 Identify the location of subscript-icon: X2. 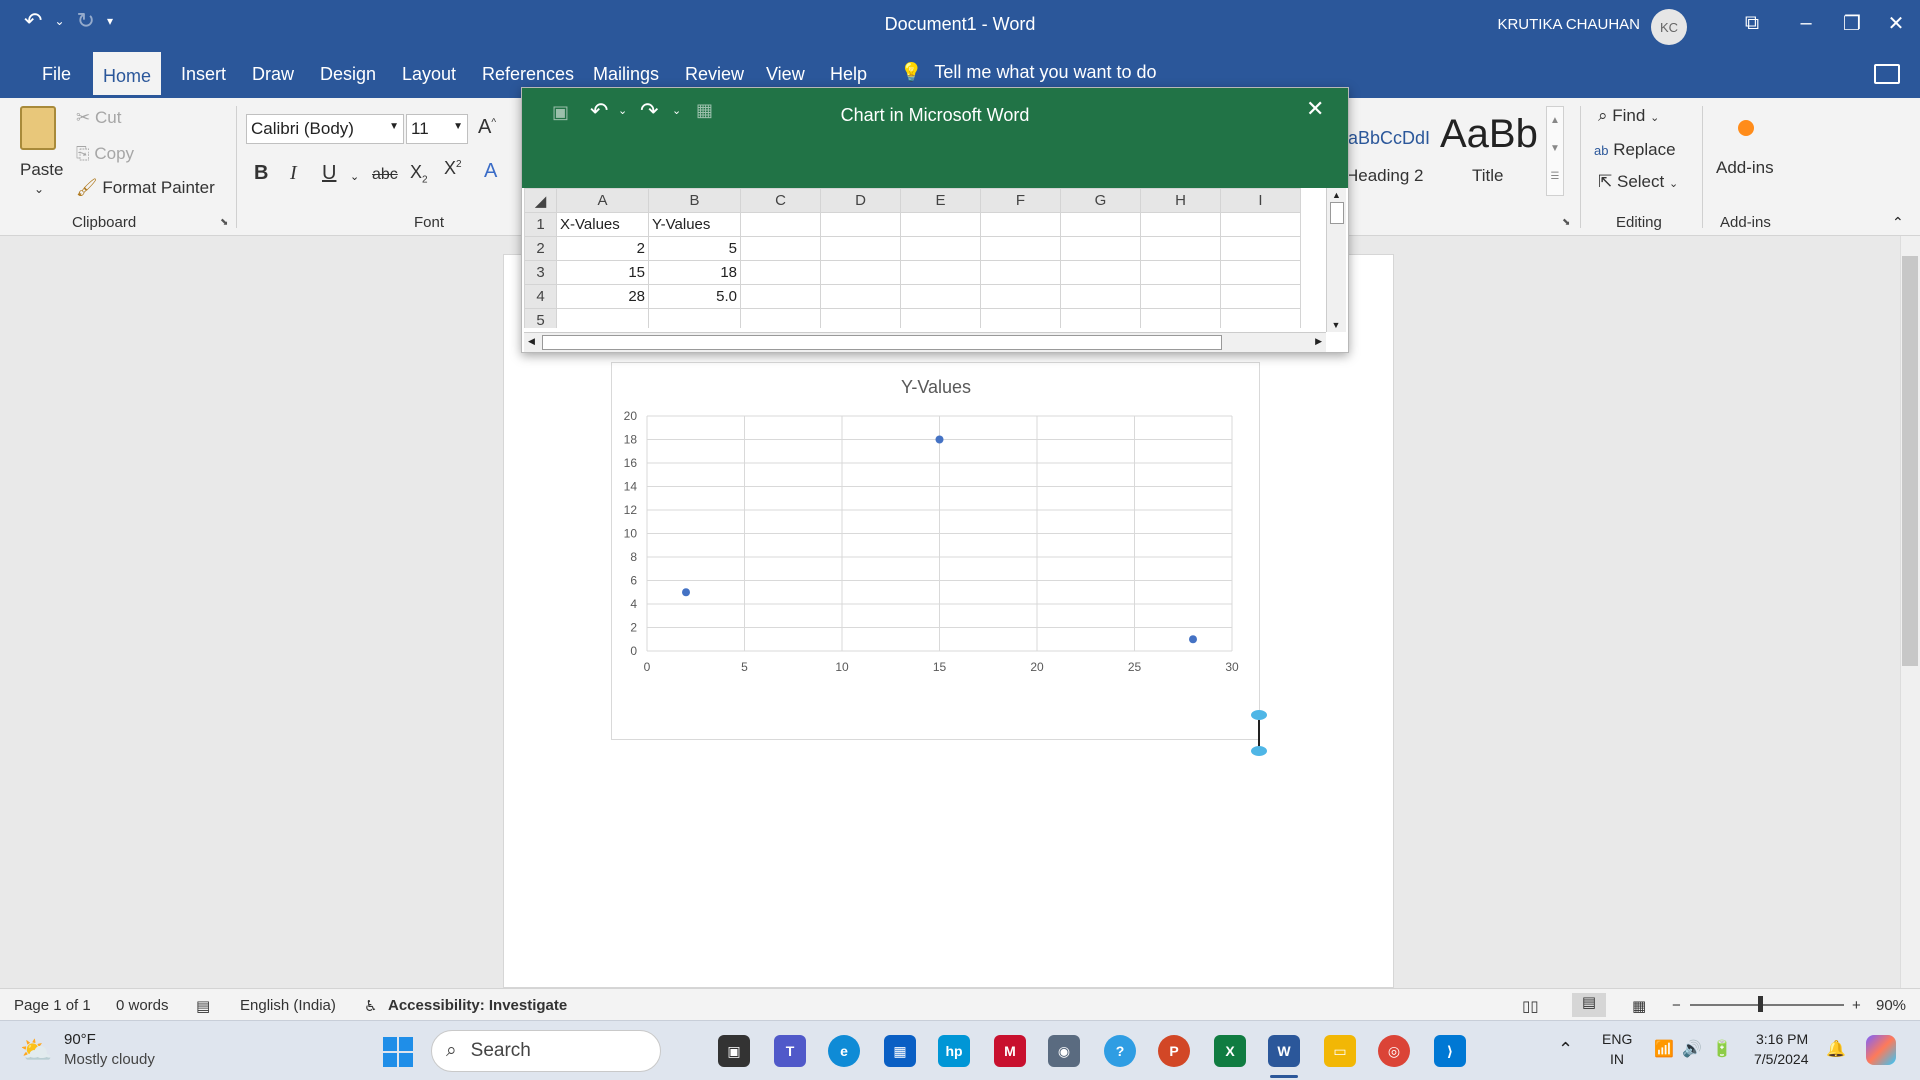
(419, 174).